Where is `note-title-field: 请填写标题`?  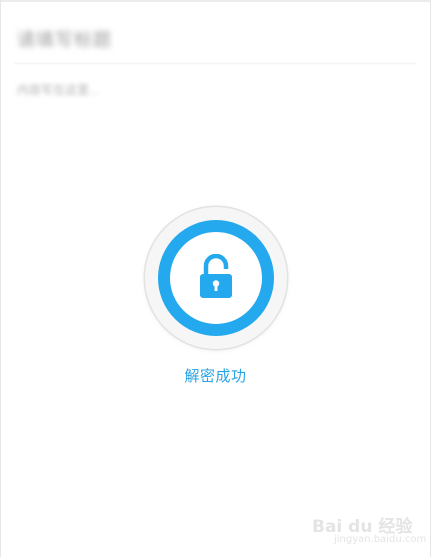 note-title-field: 请填写标题 is located at coordinates (64, 39).